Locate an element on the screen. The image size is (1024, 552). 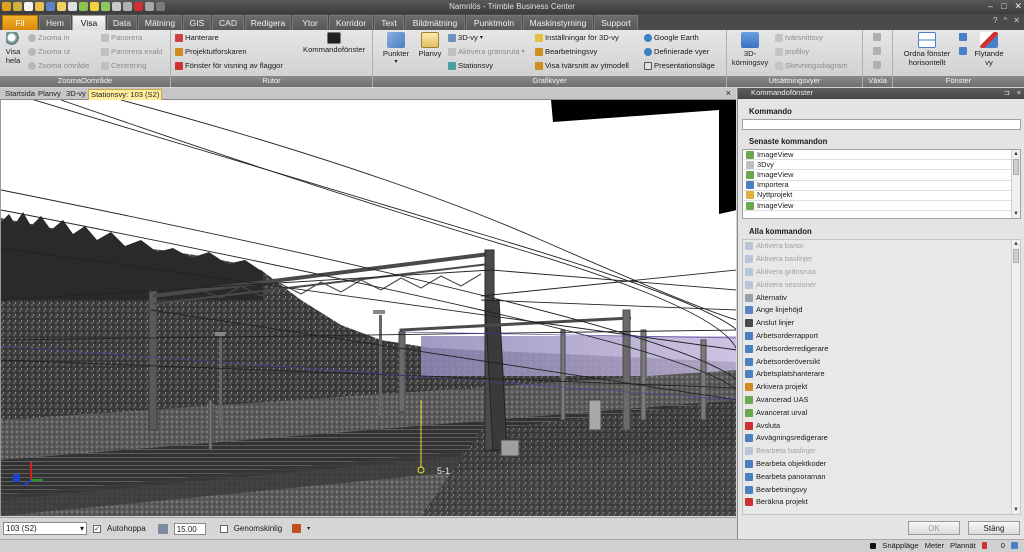
close-button: Stäng is located at coordinates (994, 528).